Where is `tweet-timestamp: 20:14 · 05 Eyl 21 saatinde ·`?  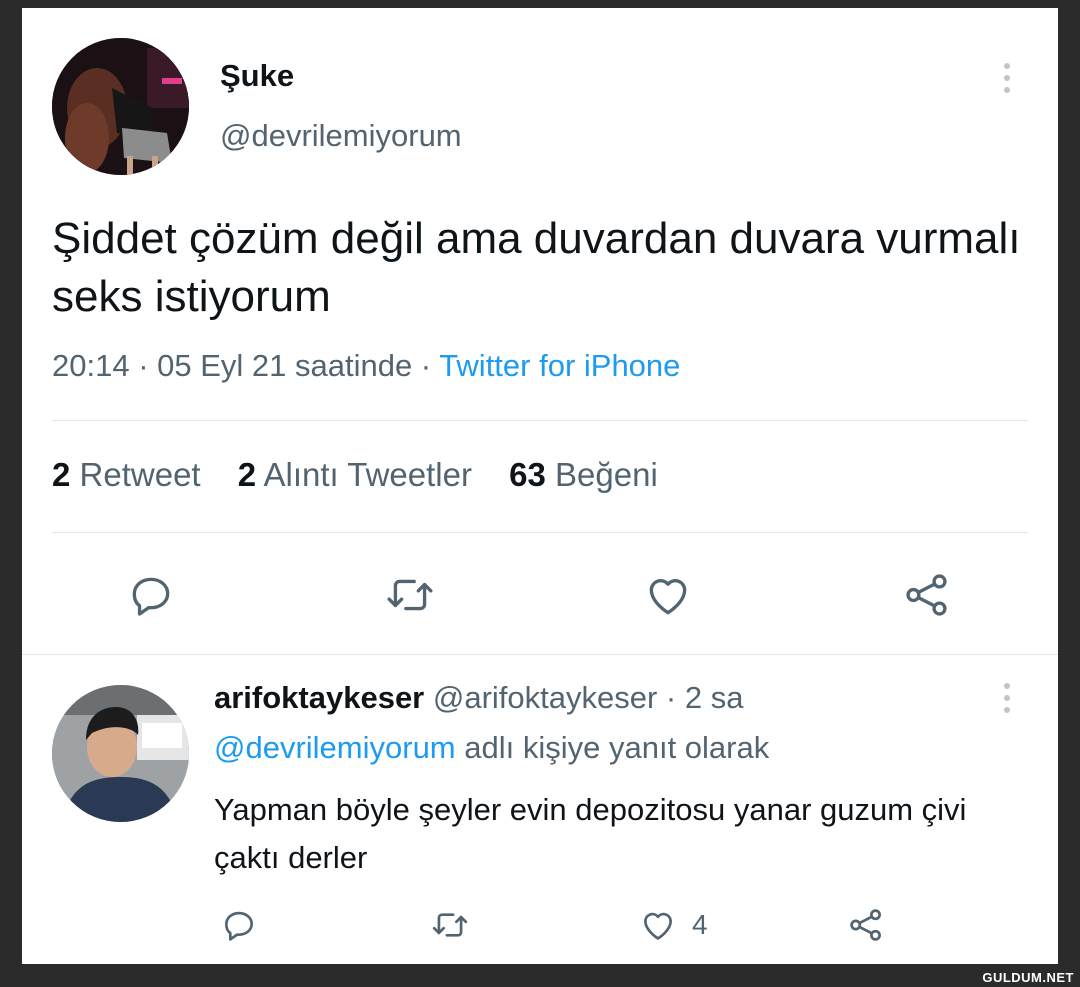
tweet-timestamp: 20:14 · 05 Eyl 21 saatinde · is located at coordinates (245, 365).